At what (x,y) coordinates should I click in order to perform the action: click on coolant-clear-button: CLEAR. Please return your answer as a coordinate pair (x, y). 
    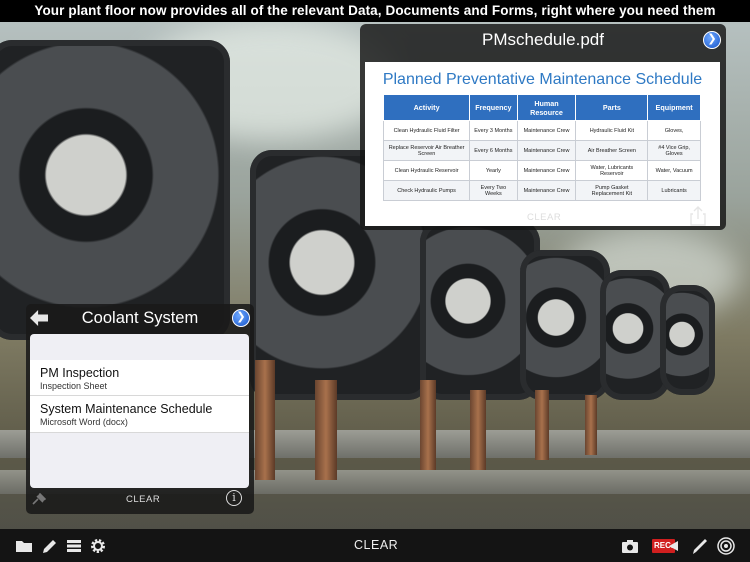
    Looking at the image, I should click on (143, 499).